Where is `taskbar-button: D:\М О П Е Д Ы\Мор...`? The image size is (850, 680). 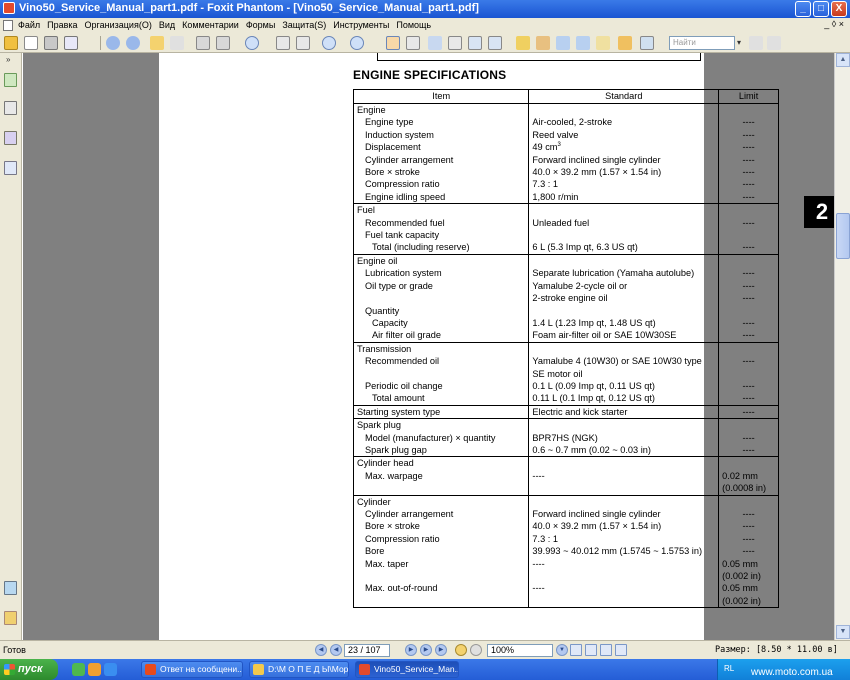 taskbar-button: D:\М О П Е Д Ы\Мор... is located at coordinates (299, 669).